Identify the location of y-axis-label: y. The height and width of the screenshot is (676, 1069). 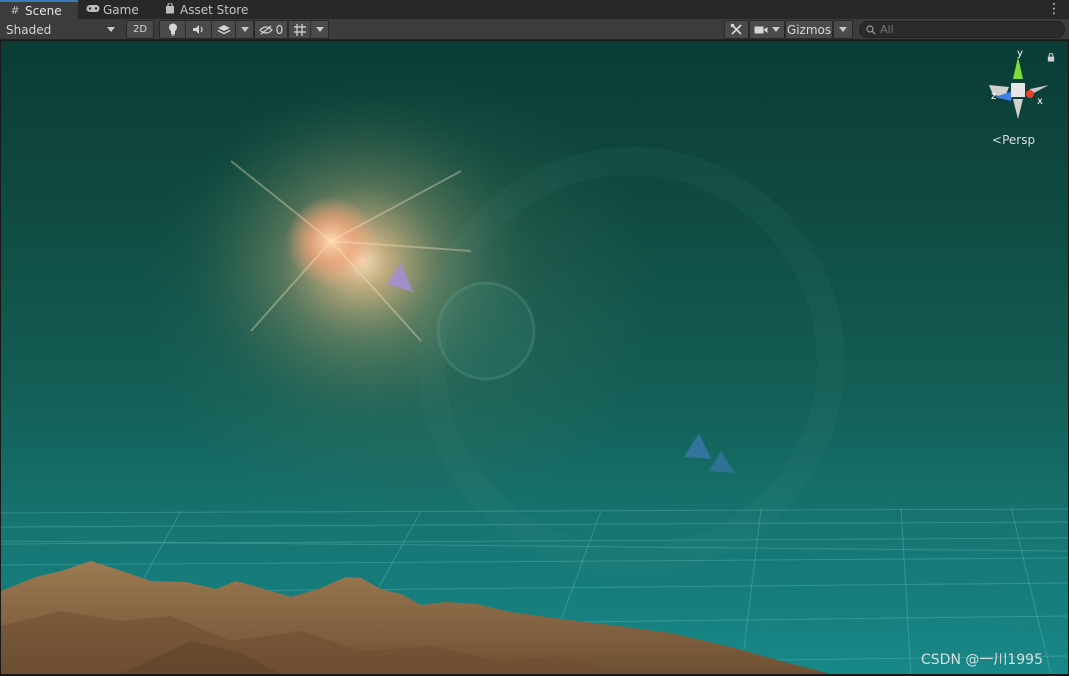
(1020, 54).